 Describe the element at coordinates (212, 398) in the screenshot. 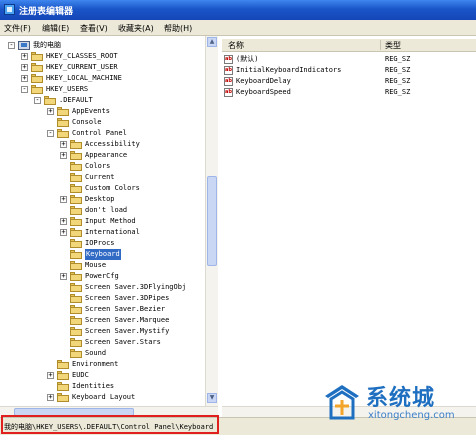

I see `scroll-down-arrow-icon: ▼` at that location.